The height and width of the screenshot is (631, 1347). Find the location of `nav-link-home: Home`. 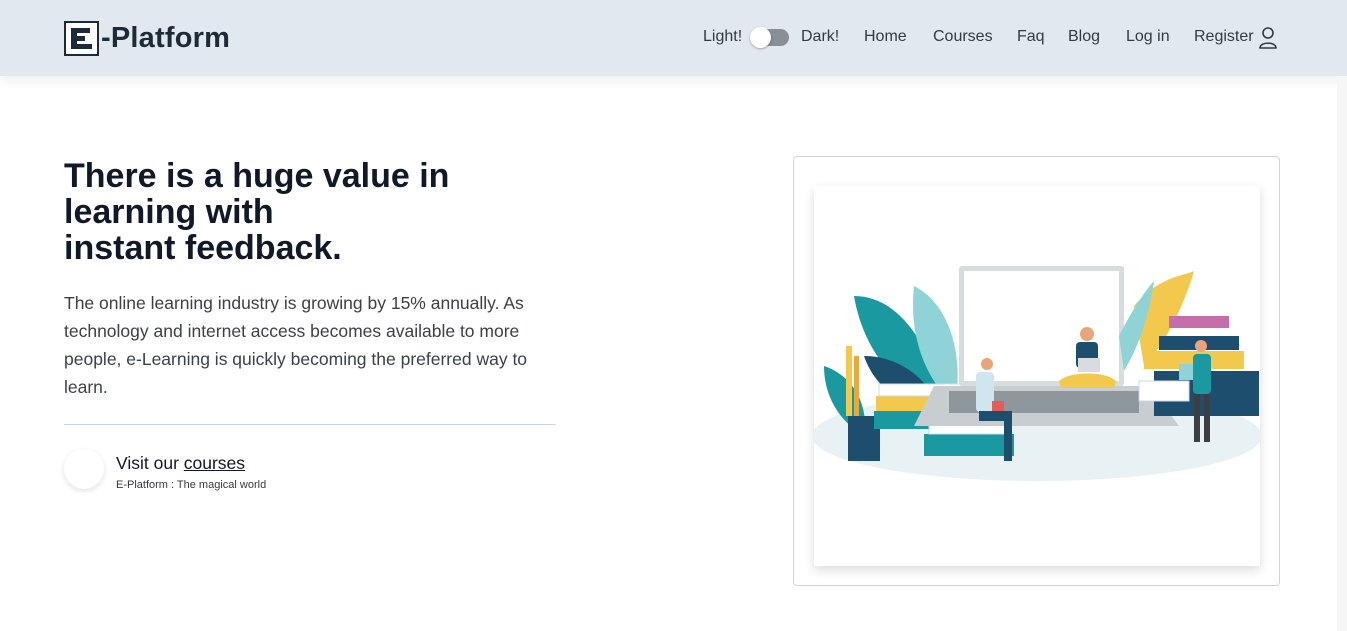

nav-link-home: Home is located at coordinates (885, 37).